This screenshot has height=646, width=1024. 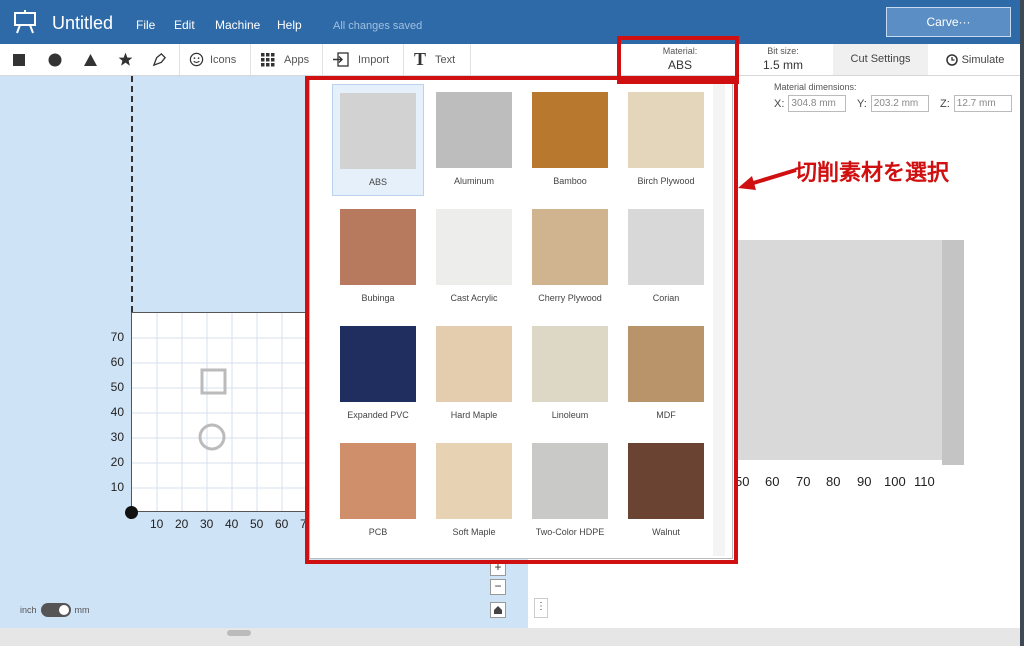 I want to click on dimension-z: Z:, so click(x=976, y=103).